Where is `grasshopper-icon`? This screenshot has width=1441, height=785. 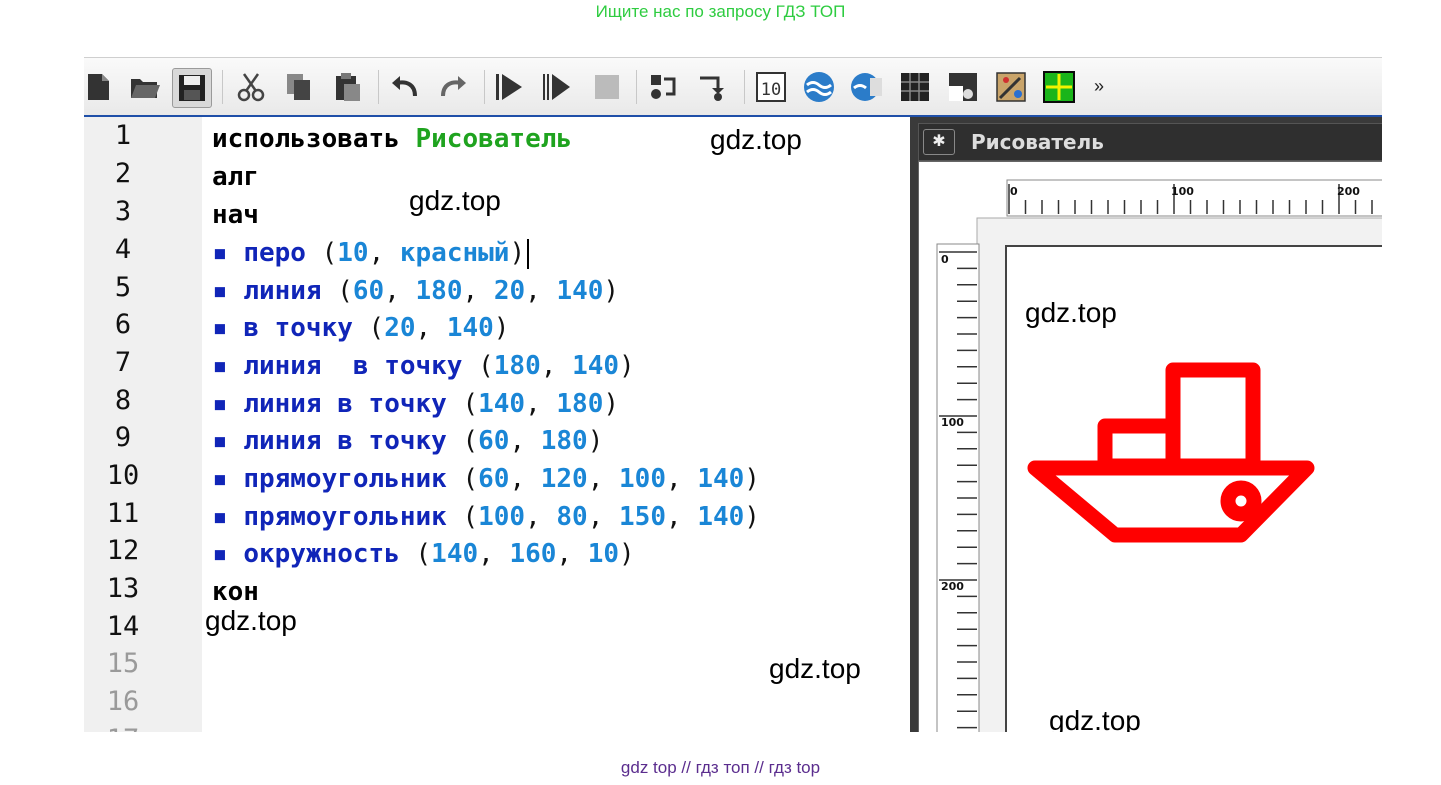 grasshopper-icon is located at coordinates (963, 87).